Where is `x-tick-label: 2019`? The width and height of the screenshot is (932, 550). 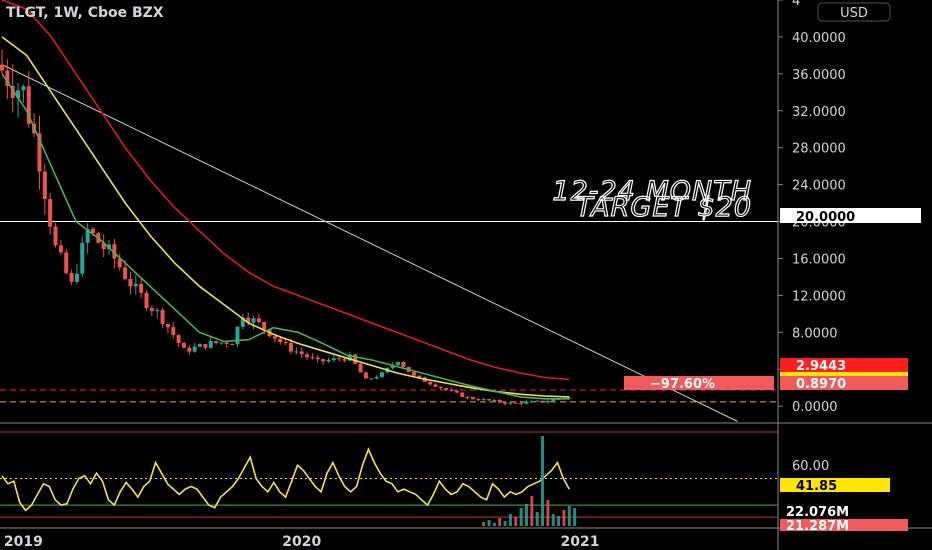
x-tick-label: 2019 is located at coordinates (23, 542).